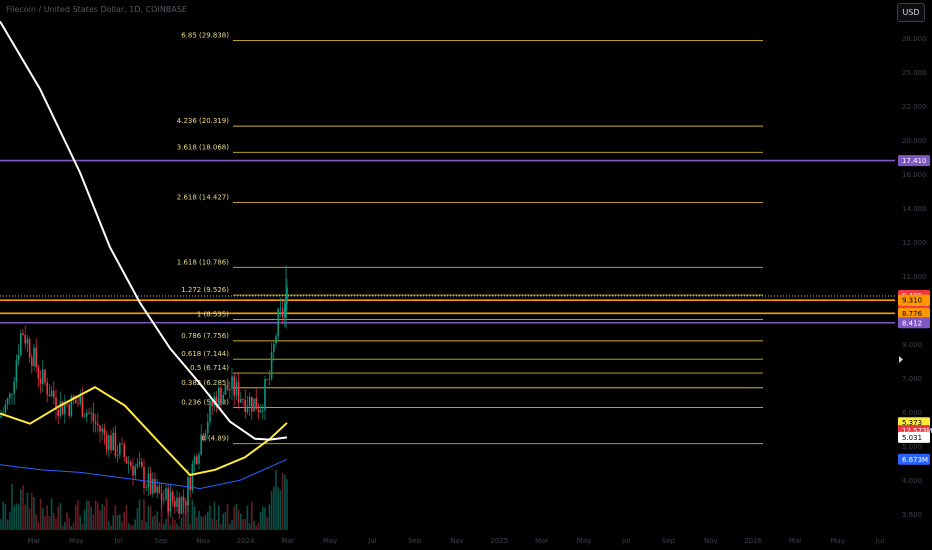  Describe the element at coordinates (415, 541) in the screenshot. I see `x-tick-label: Sep` at that location.